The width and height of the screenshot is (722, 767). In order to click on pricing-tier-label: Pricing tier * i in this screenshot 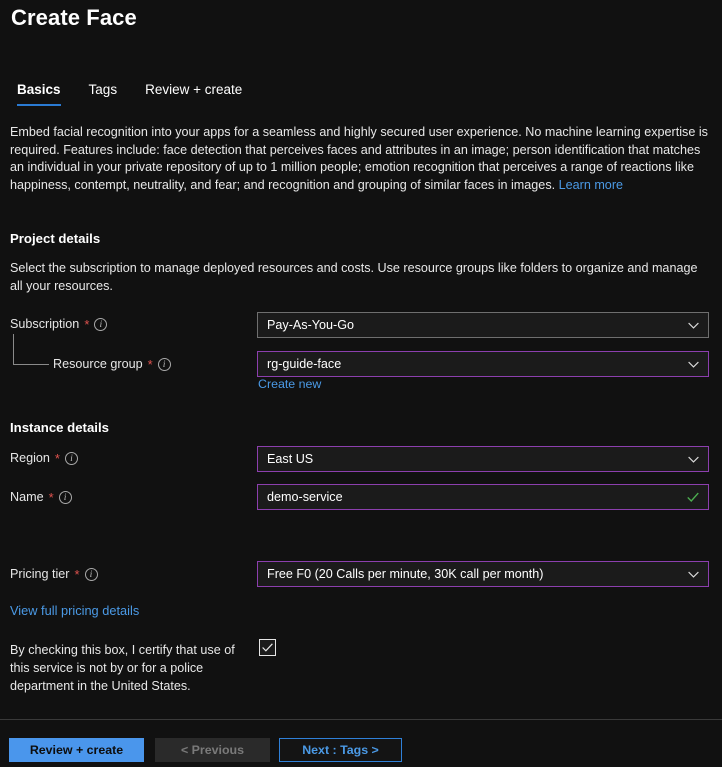, I will do `click(54, 574)`.